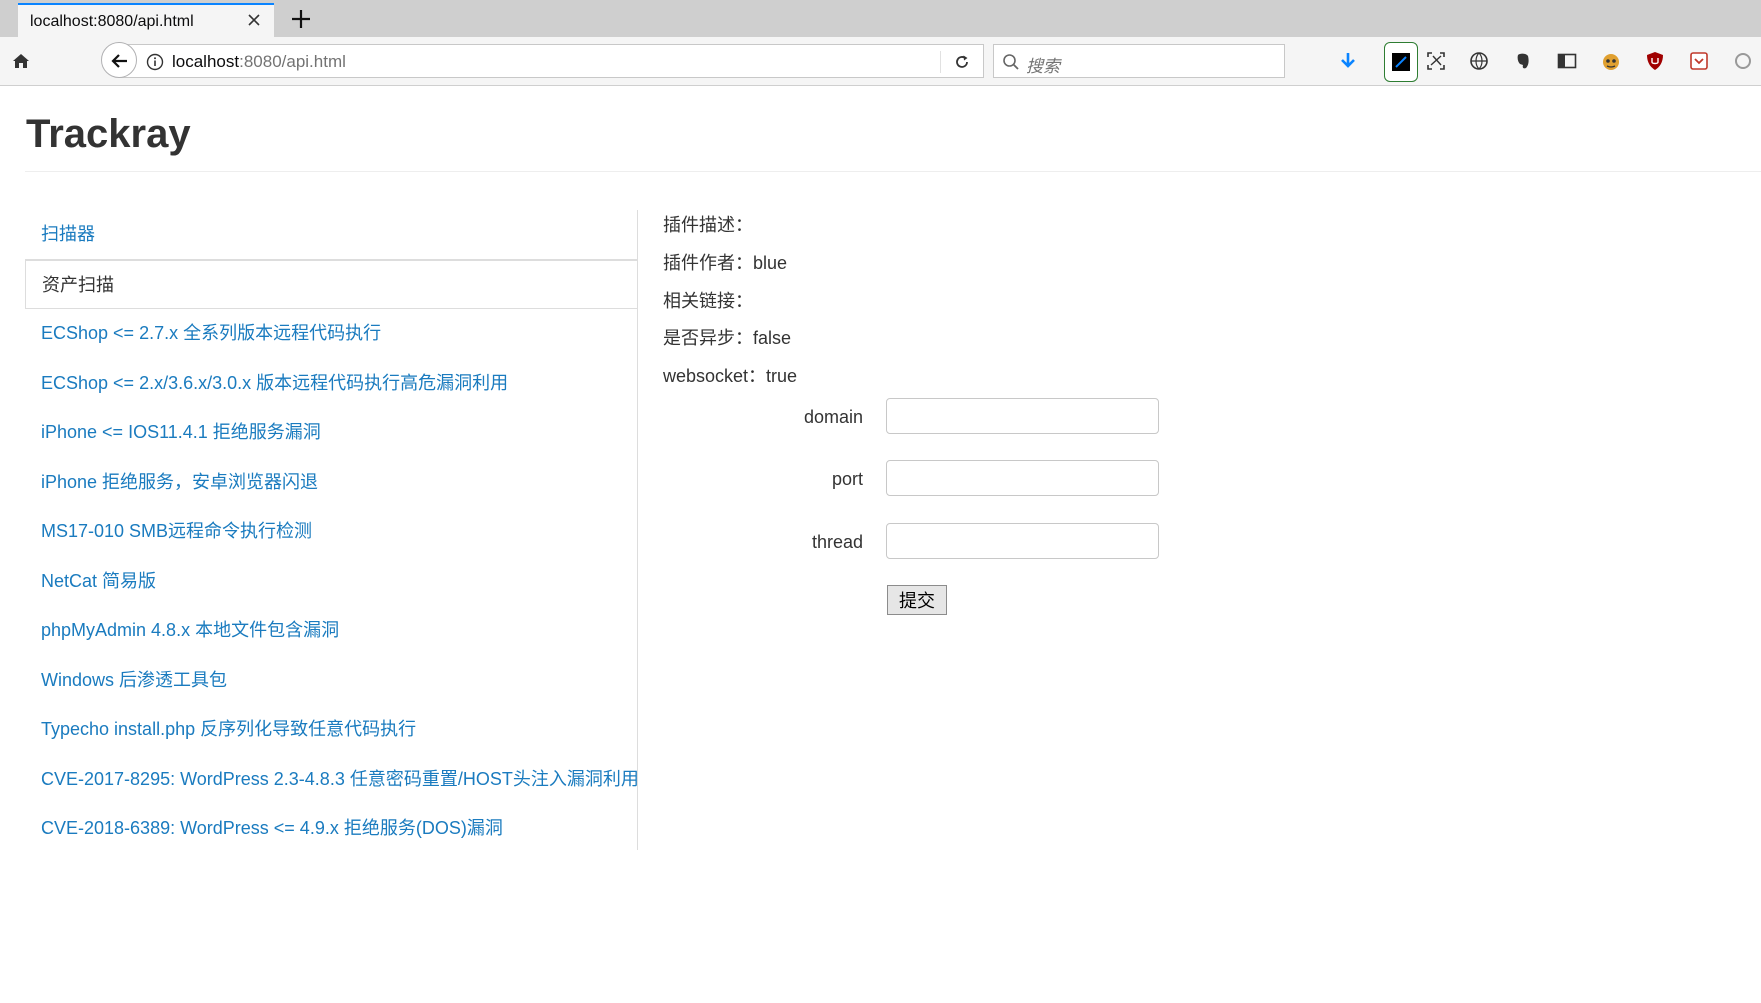  What do you see at coordinates (833, 417) in the screenshot?
I see `domain-label: domain` at bounding box center [833, 417].